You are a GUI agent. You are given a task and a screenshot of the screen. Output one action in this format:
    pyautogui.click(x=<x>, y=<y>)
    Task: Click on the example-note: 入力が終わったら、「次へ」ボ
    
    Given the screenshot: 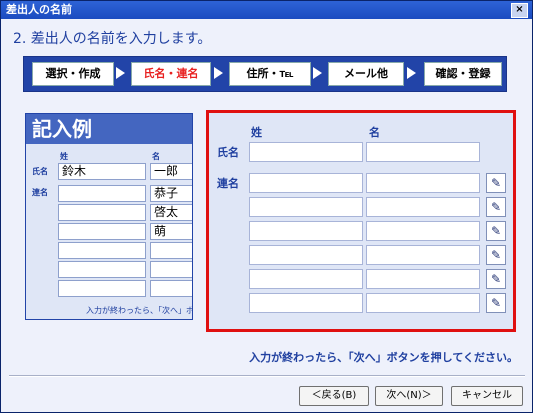 What is the action you would take?
    pyautogui.click(x=139, y=310)
    